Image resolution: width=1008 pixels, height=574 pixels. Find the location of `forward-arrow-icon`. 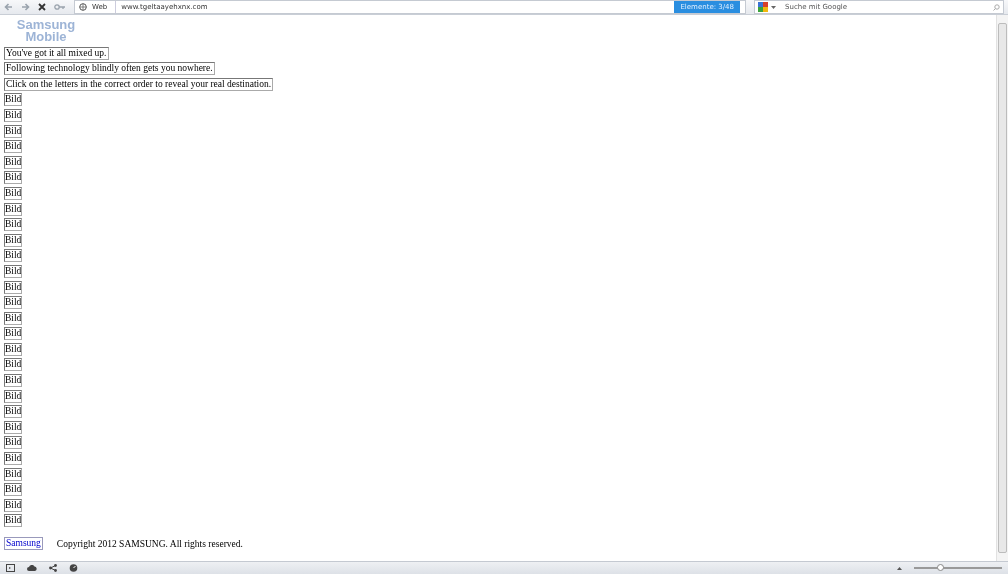

forward-arrow-icon is located at coordinates (25, 7).